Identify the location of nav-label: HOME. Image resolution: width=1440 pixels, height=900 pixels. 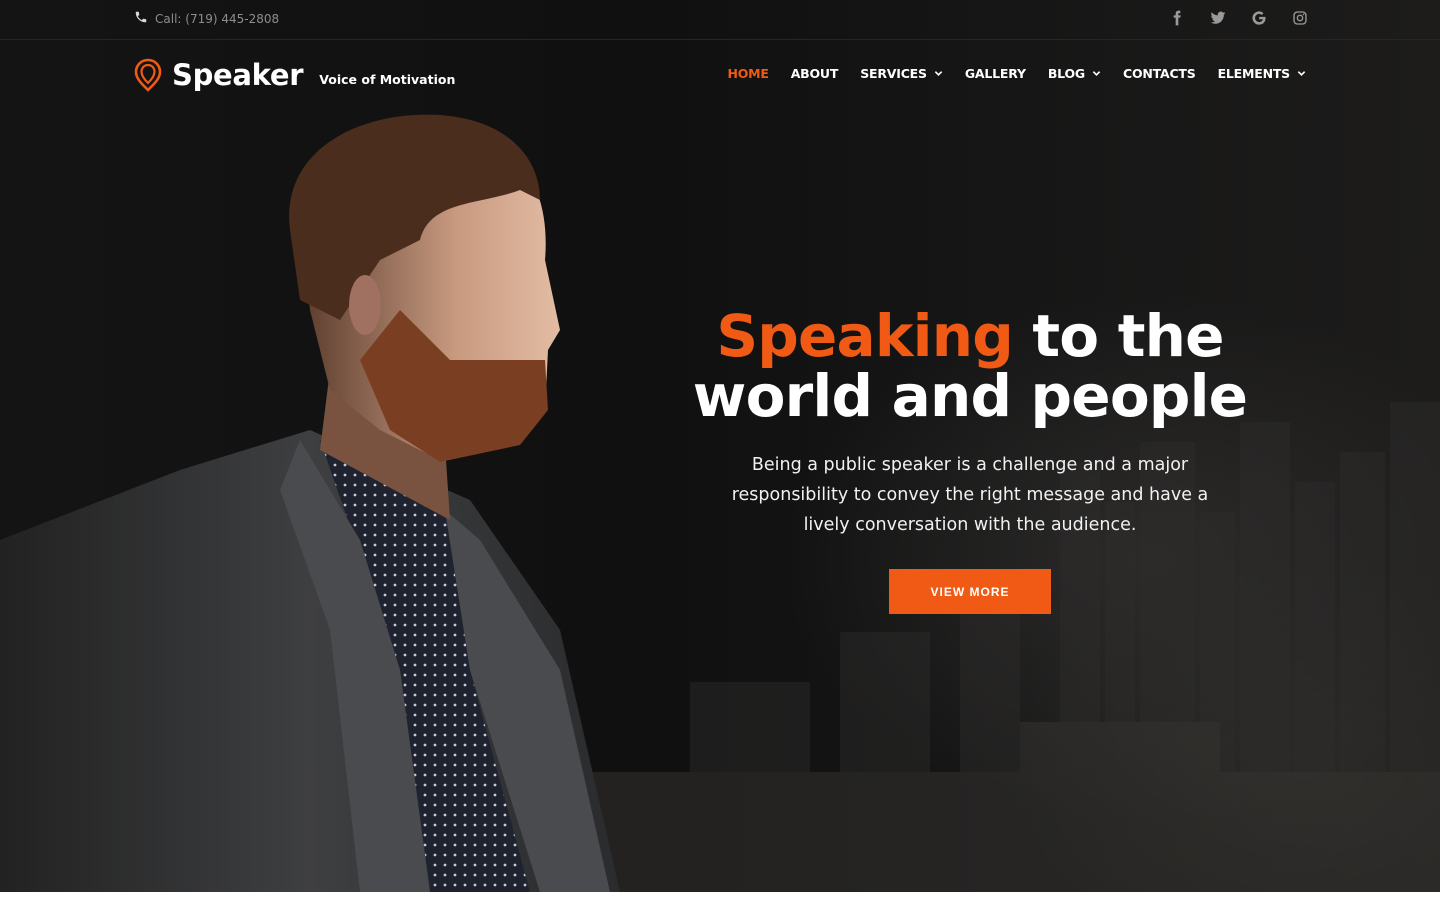
(748, 73).